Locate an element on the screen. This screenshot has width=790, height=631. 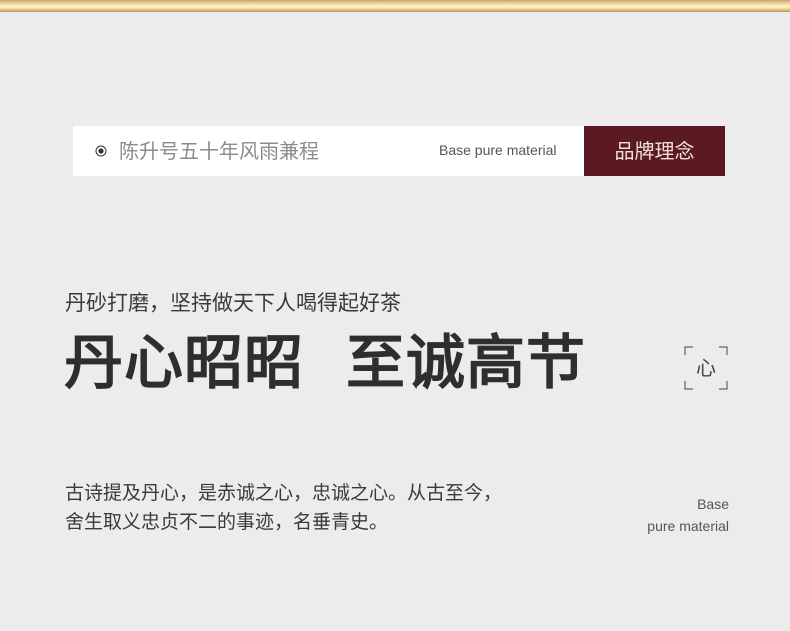
brand-philosophy-button: 品牌理念 is located at coordinates (654, 151).